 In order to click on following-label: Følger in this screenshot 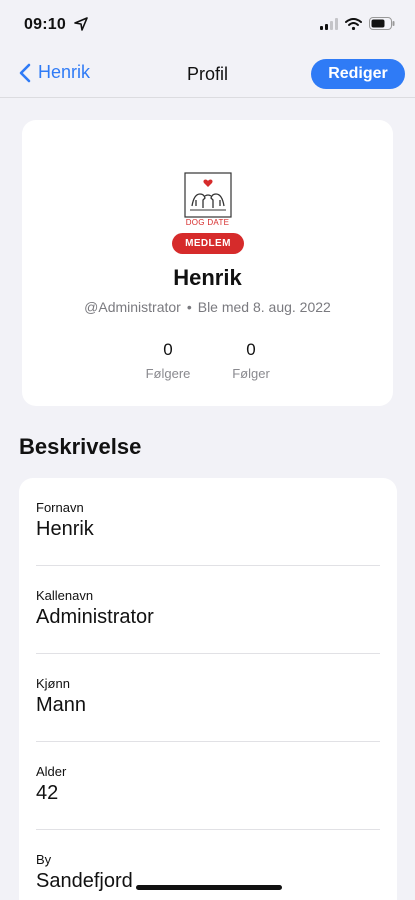, I will do `click(251, 373)`.